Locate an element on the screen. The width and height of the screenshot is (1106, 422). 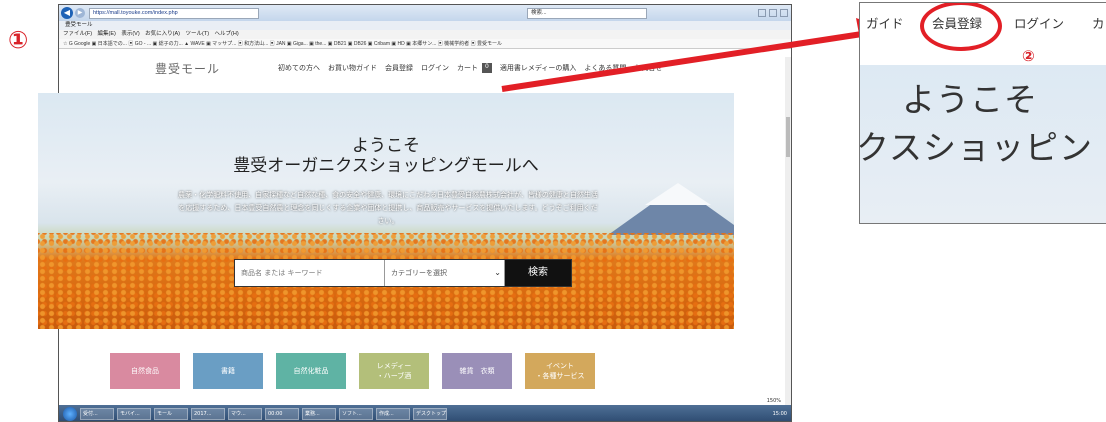
nav-register: 会員登録 is located at coordinates (399, 68).